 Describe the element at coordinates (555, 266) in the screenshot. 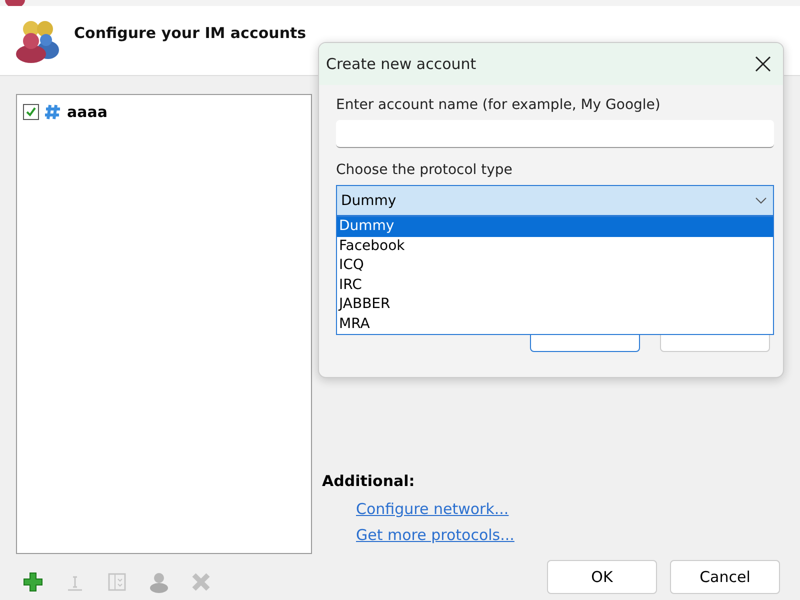

I see `dropdown-option: ICQ` at that location.